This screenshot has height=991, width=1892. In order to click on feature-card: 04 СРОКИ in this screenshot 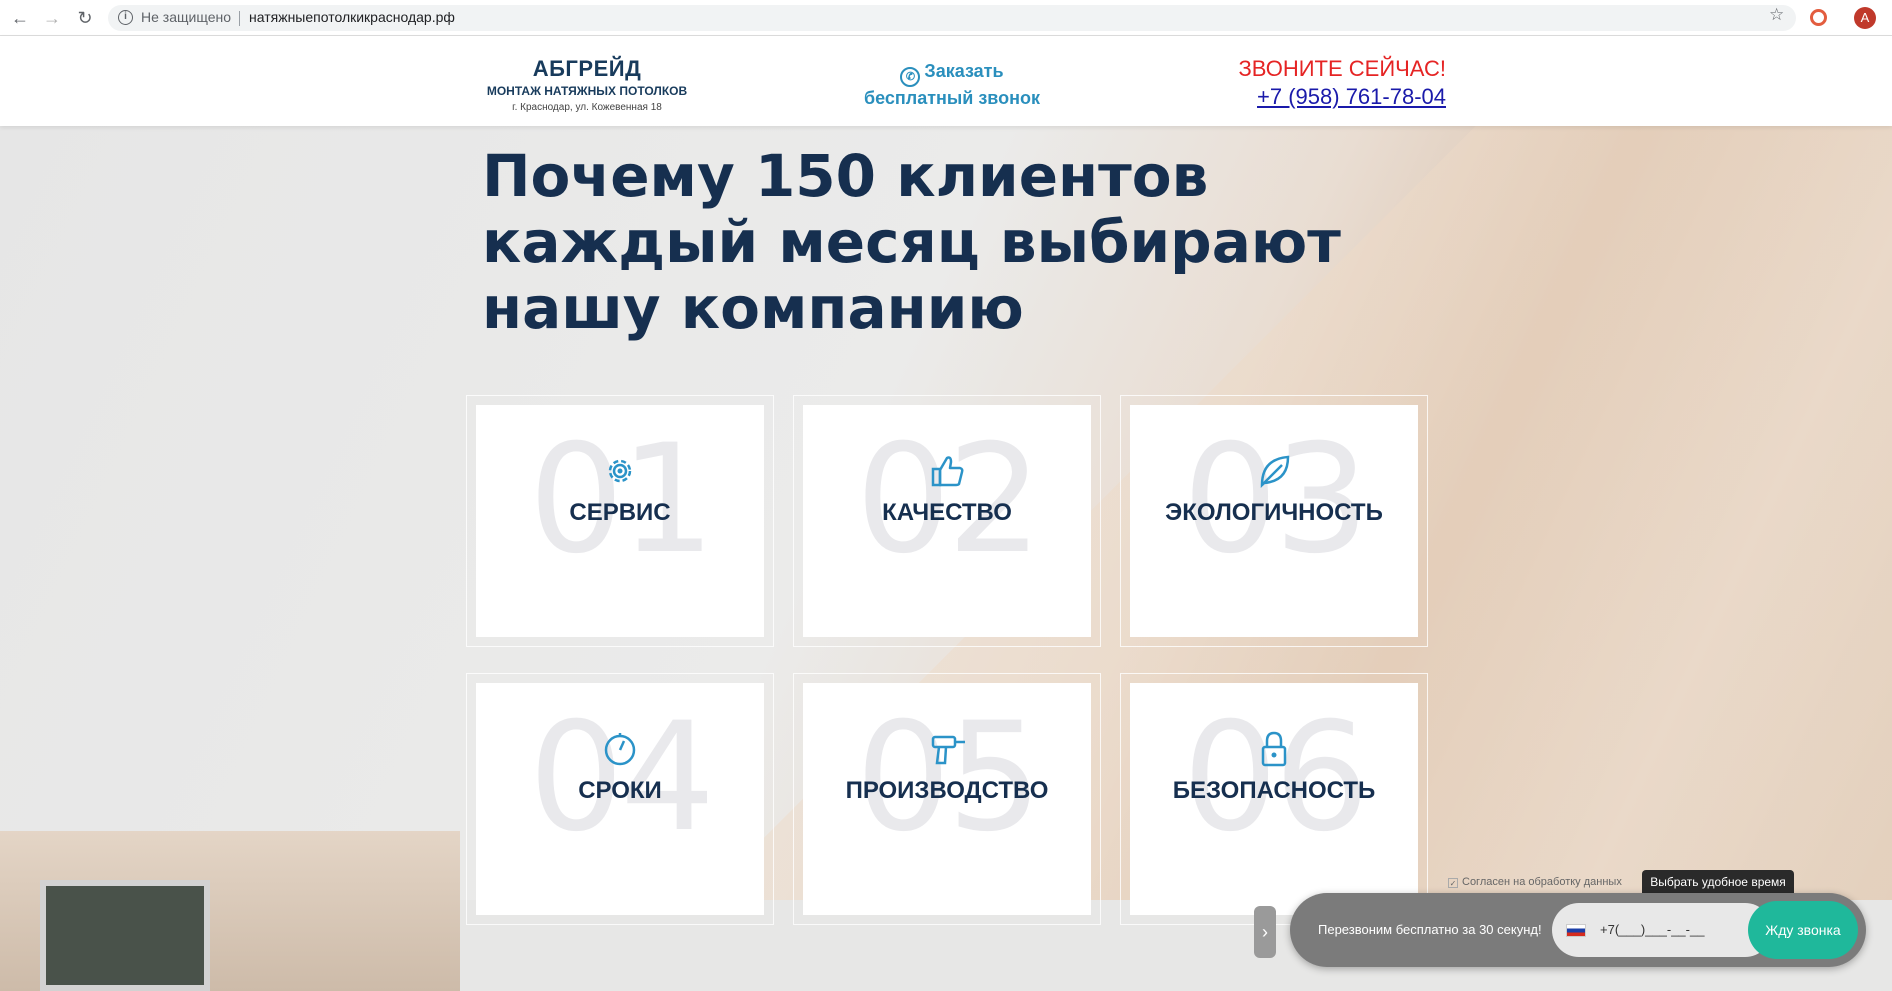, I will do `click(620, 799)`.